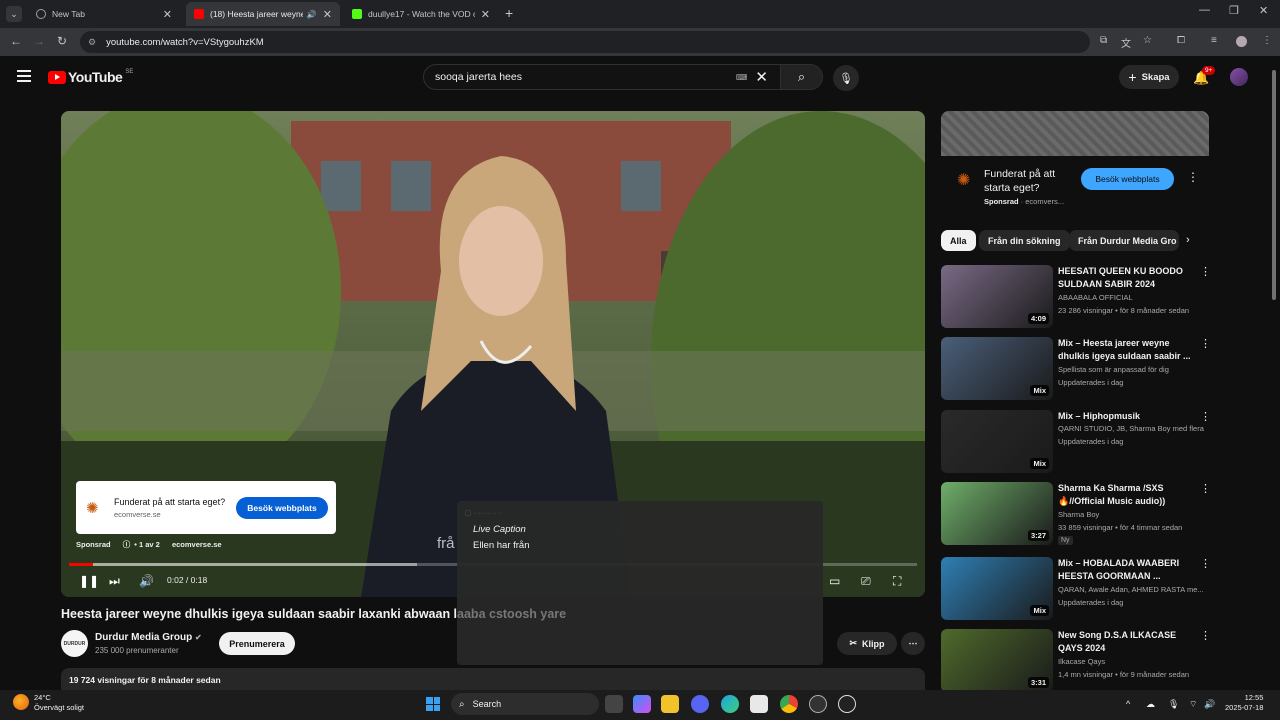 The height and width of the screenshot is (720, 1280). What do you see at coordinates (1150, 704) in the screenshot?
I see `cloud-icon: ☁` at bounding box center [1150, 704].